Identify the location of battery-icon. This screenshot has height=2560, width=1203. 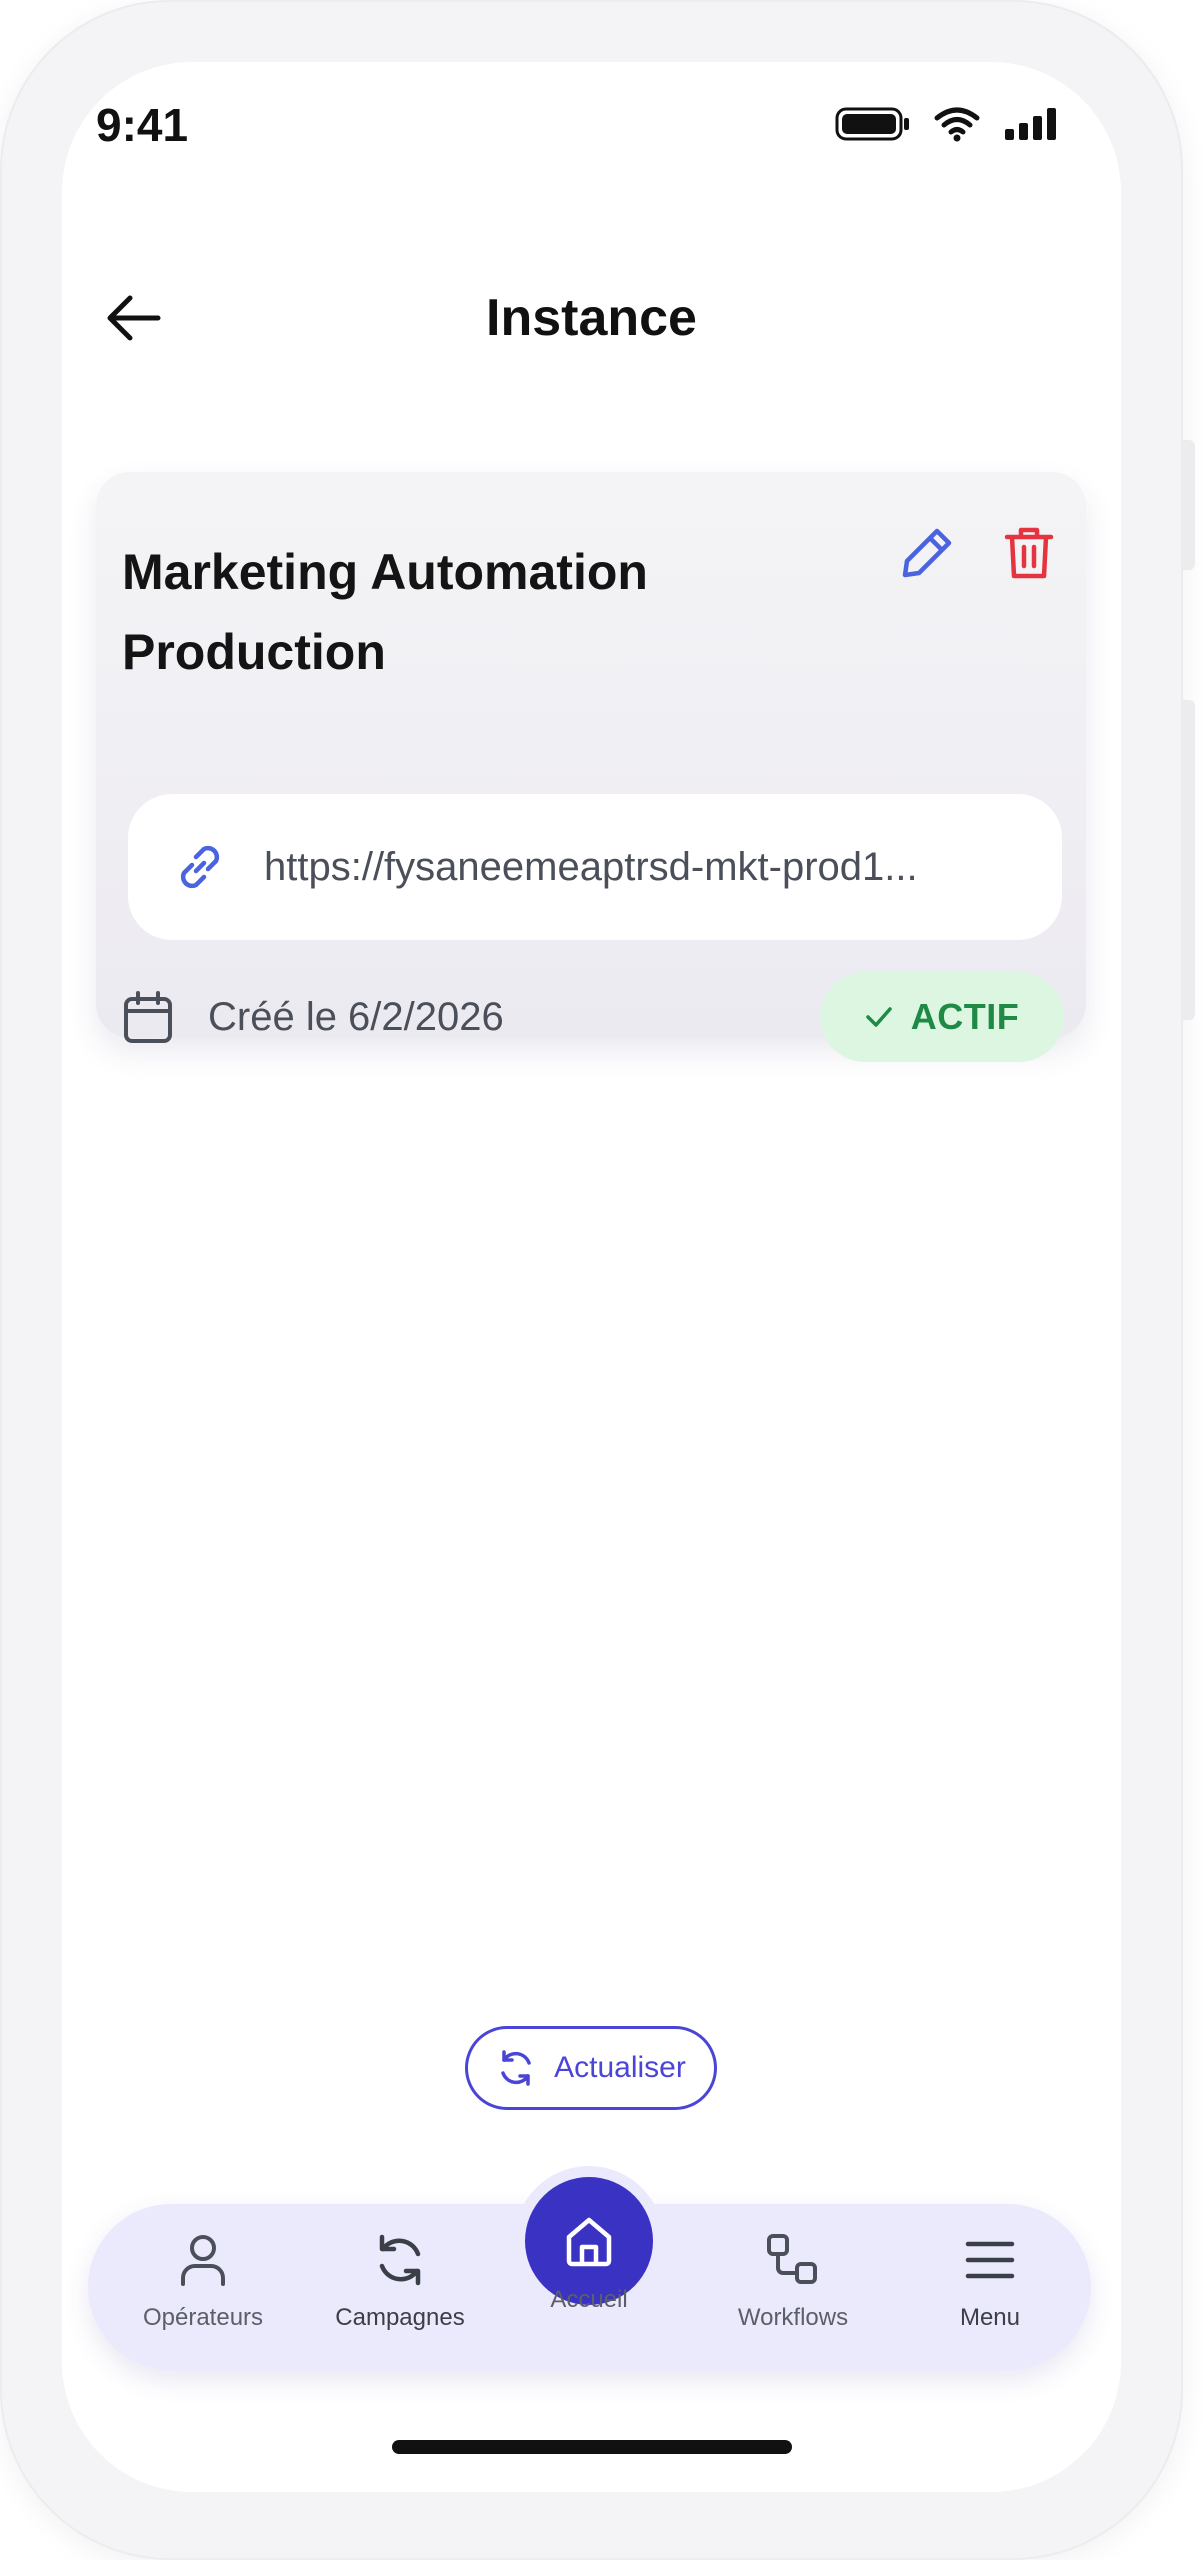
(872, 124).